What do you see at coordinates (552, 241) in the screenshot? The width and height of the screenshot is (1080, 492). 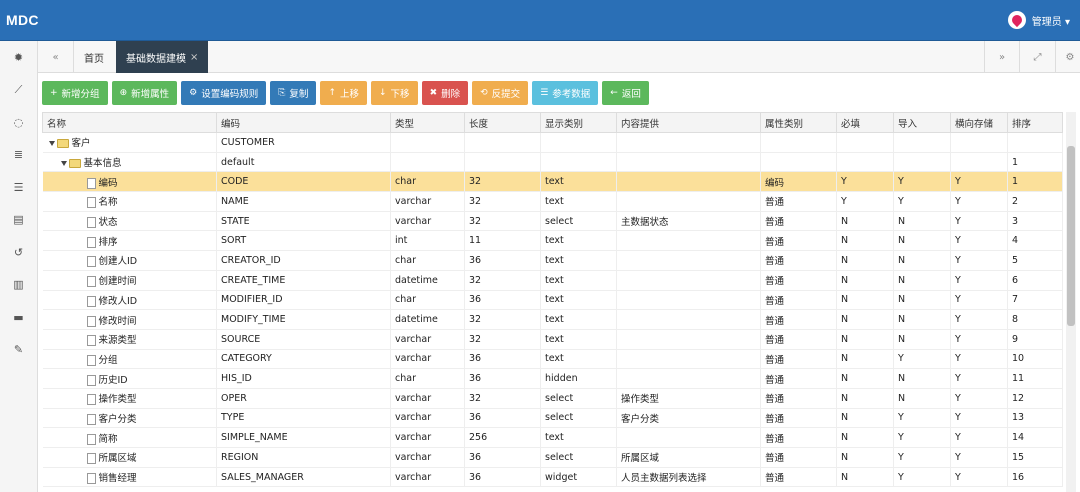 I see `table-row: 排序 SORT int 11 text 普通 N N Y 4` at bounding box center [552, 241].